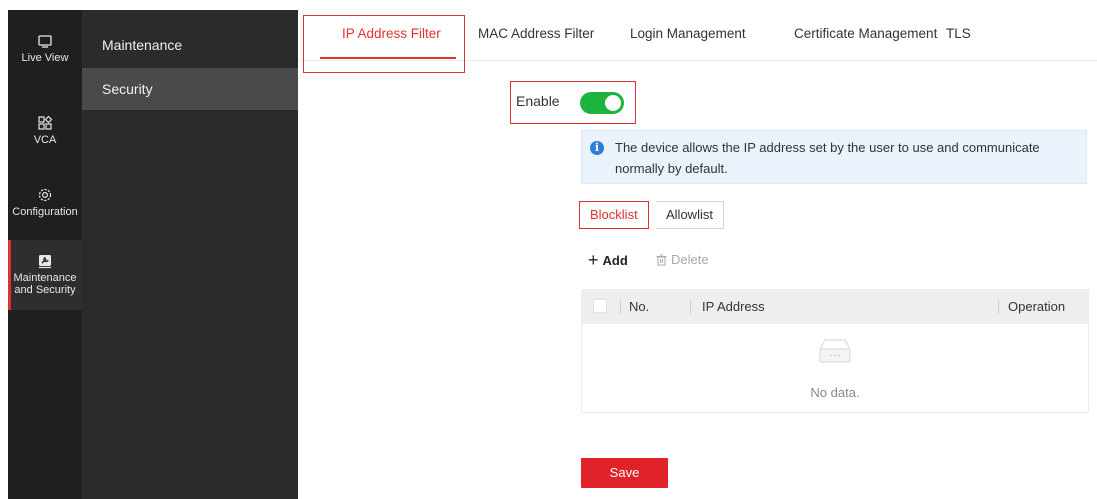  Describe the element at coordinates (45, 132) in the screenshot. I see `nav-vca: VCA` at that location.